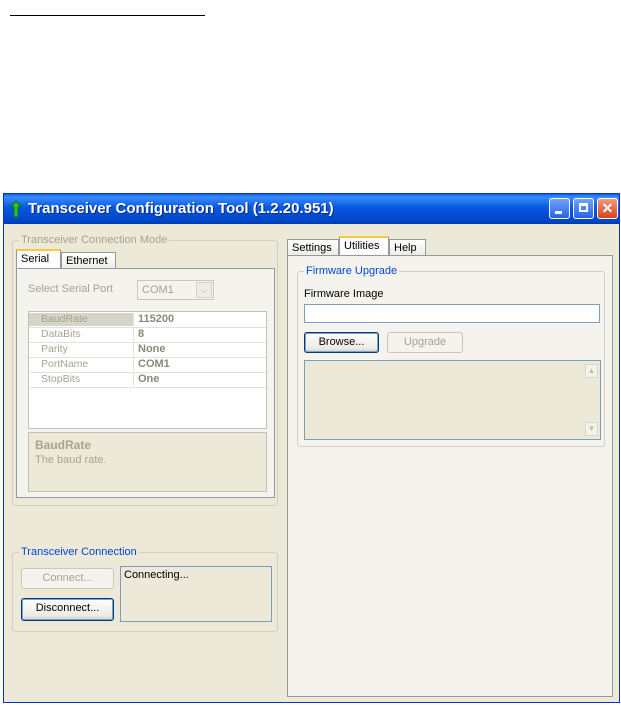 The image size is (621, 705). Describe the element at coordinates (352, 271) in the screenshot. I see `firmware-upgrade-legend: Firmware Upgrade` at that location.